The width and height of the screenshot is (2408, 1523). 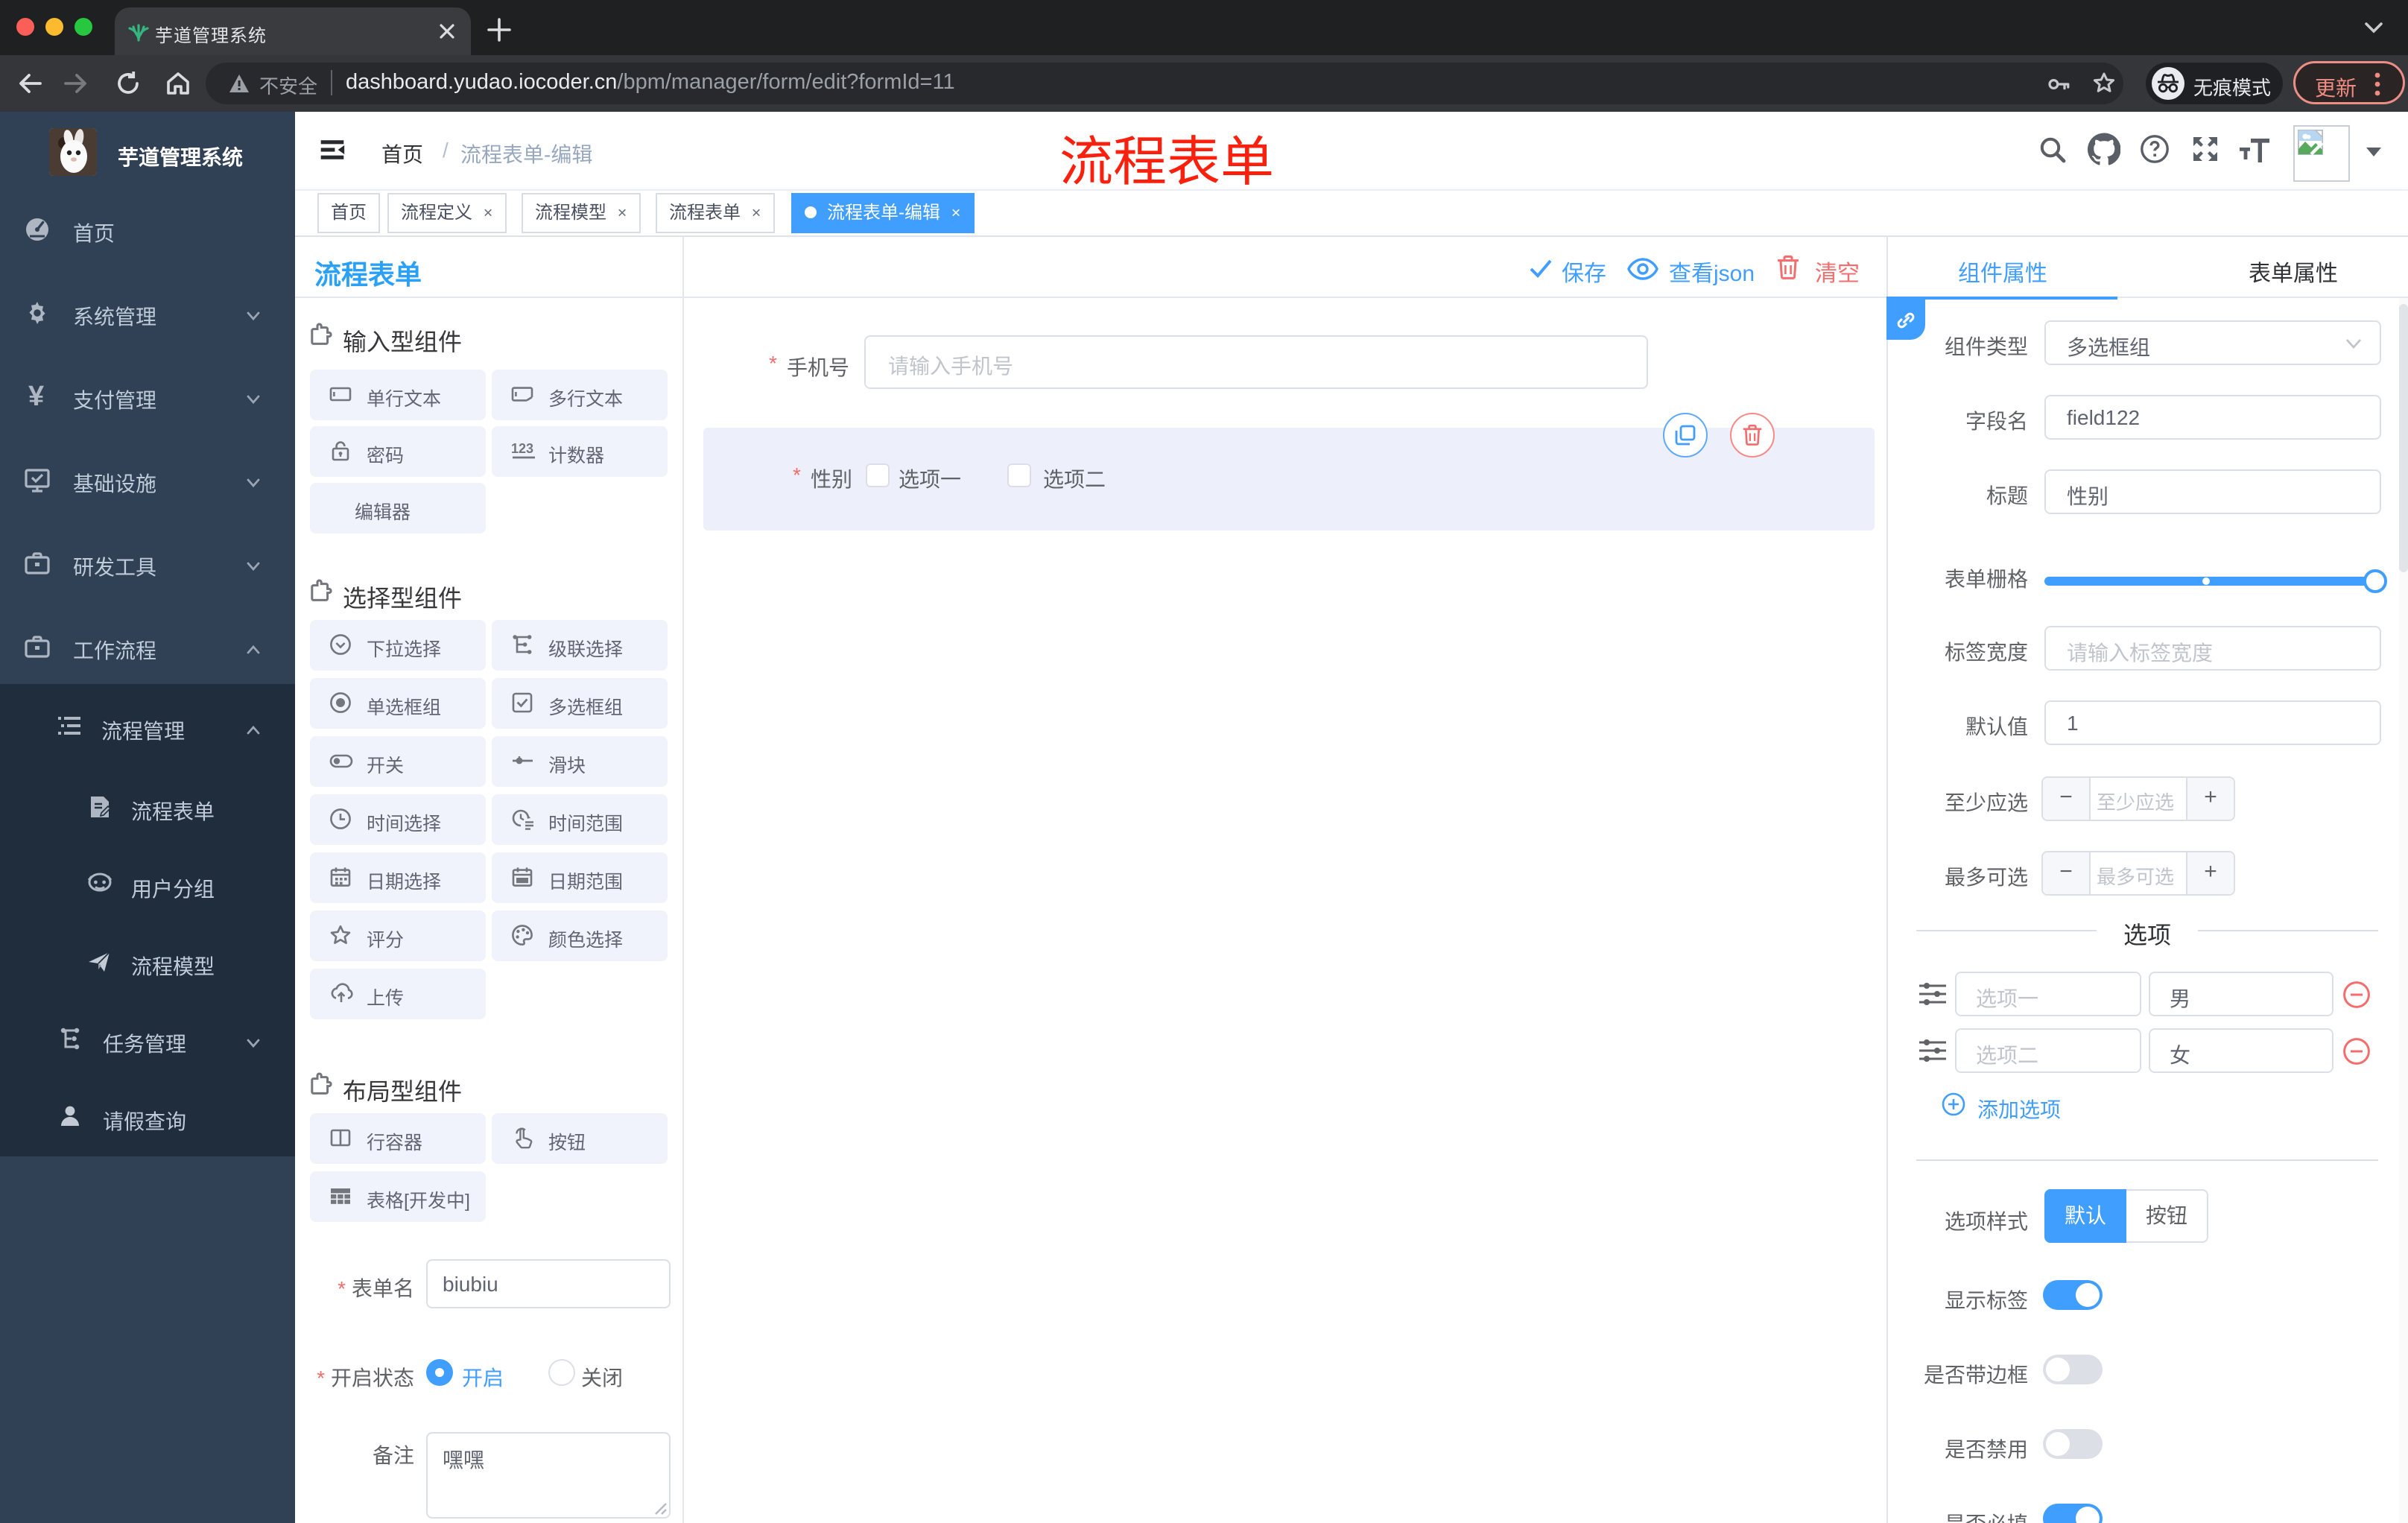 What do you see at coordinates (522, 448) in the screenshot?
I see `svg-text: 123` at bounding box center [522, 448].